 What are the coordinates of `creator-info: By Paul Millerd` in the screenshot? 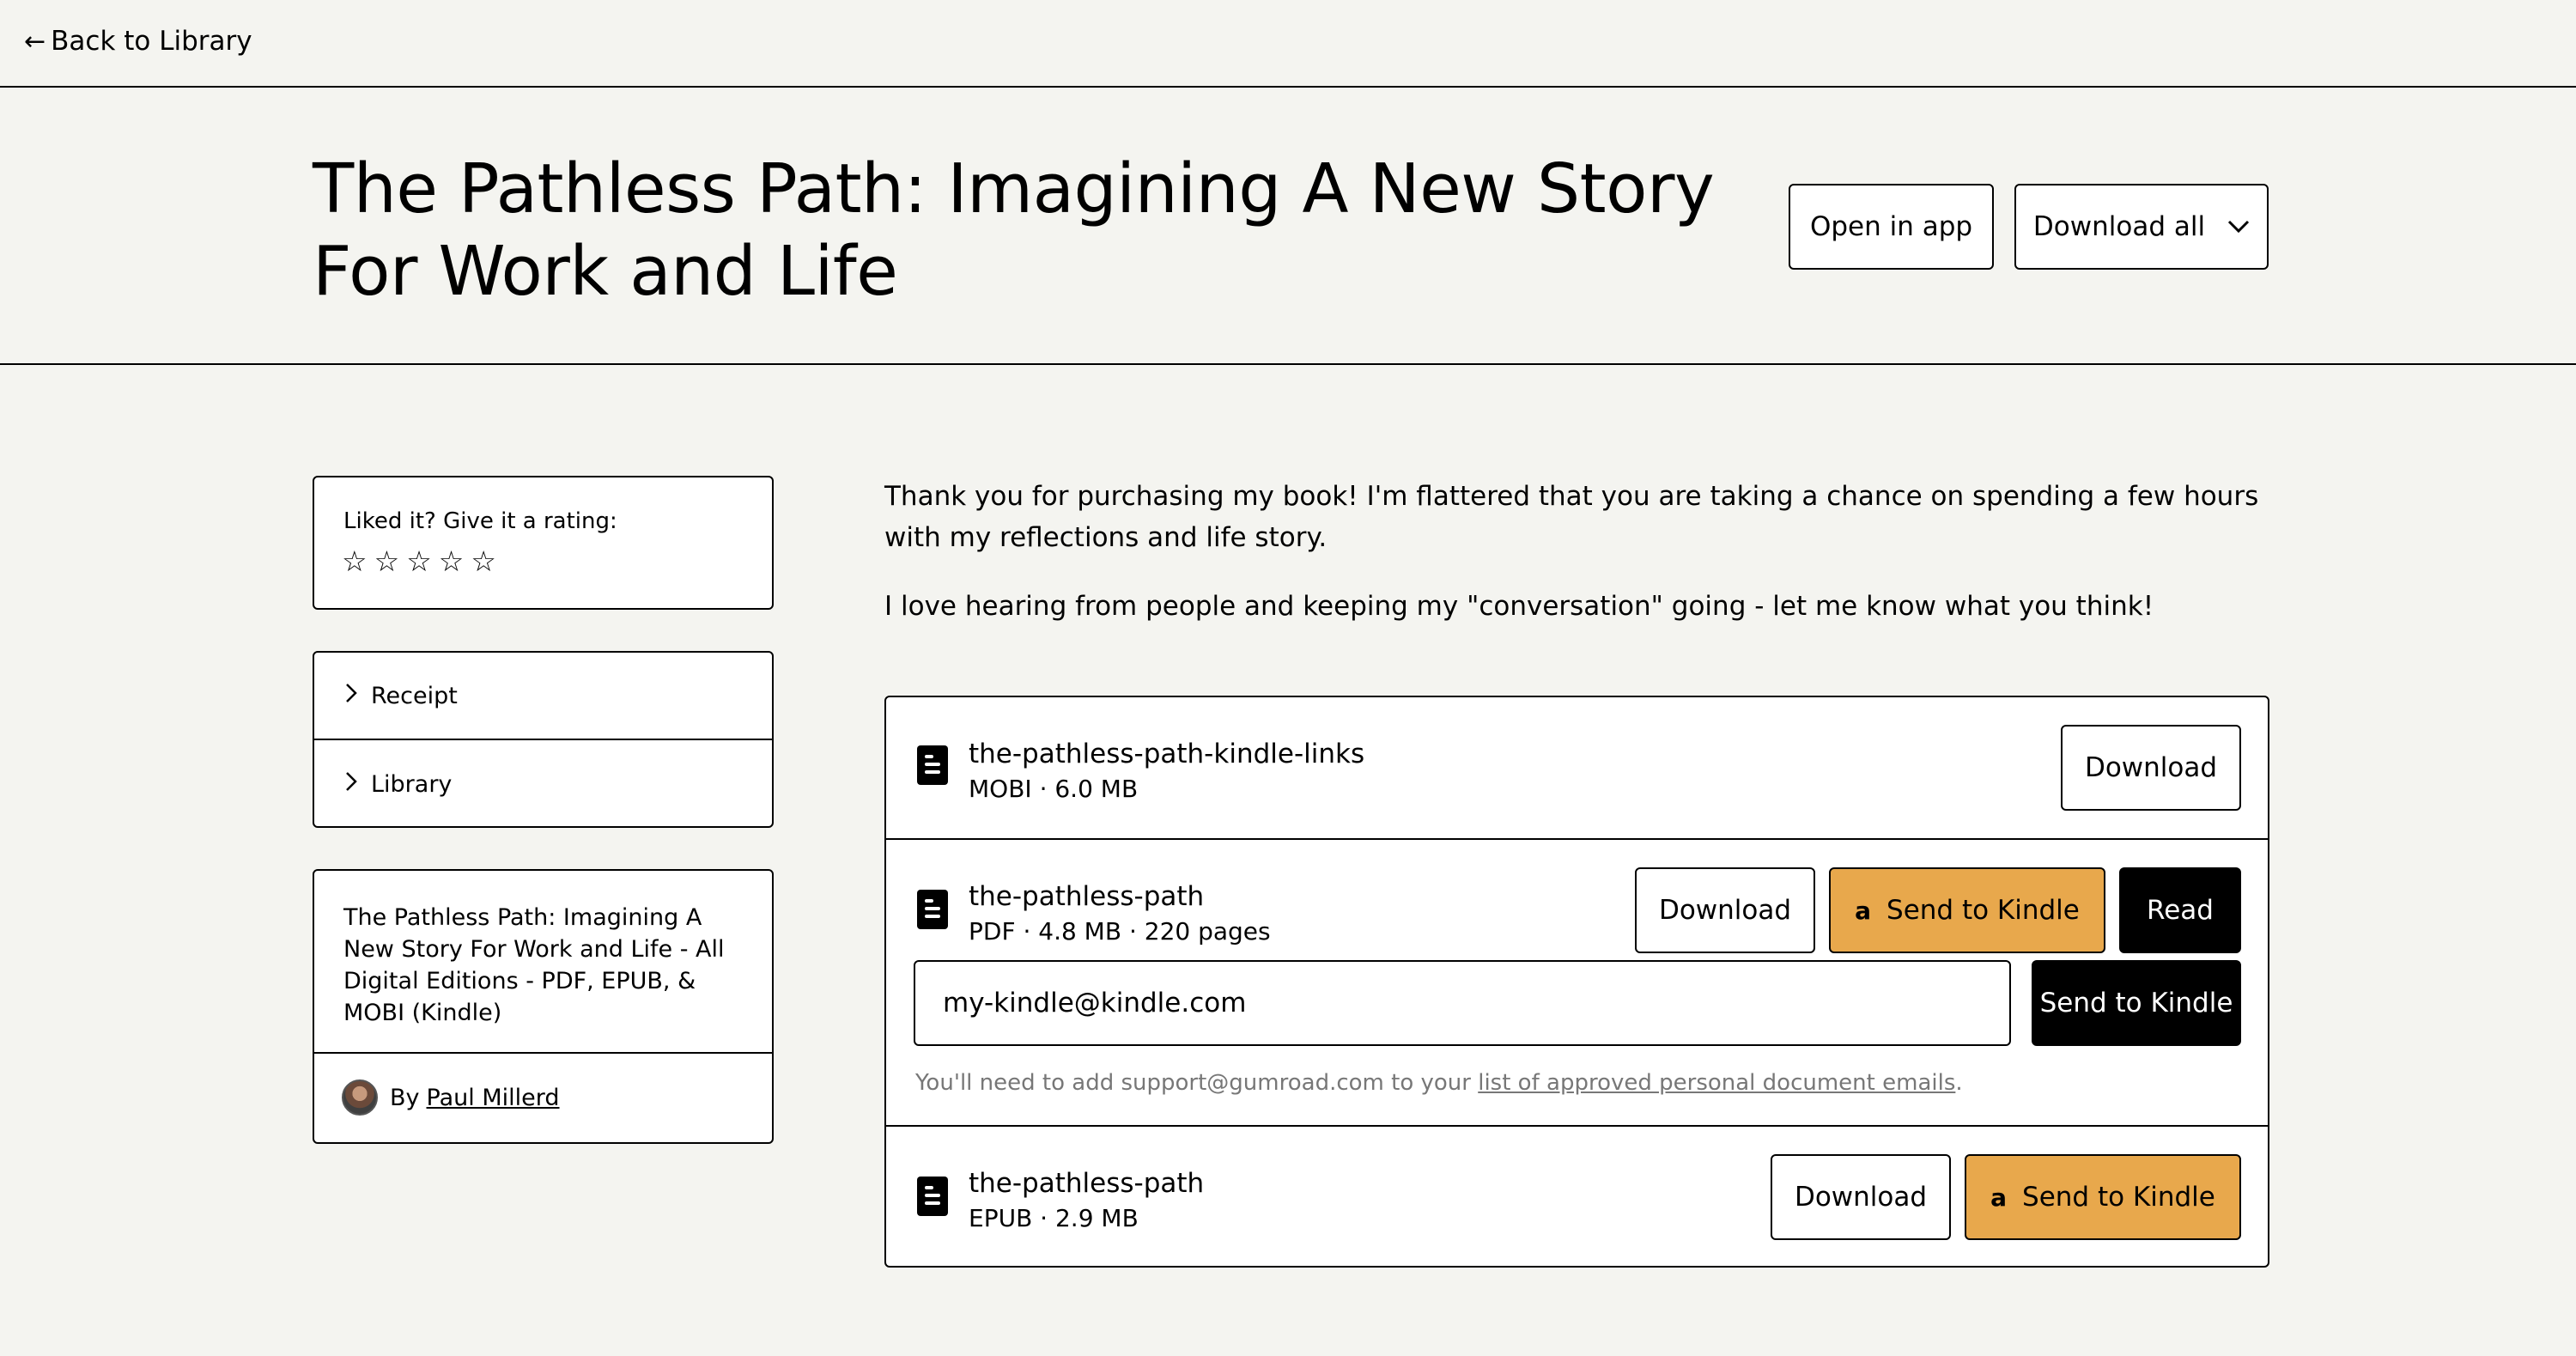 It's located at (451, 1097).